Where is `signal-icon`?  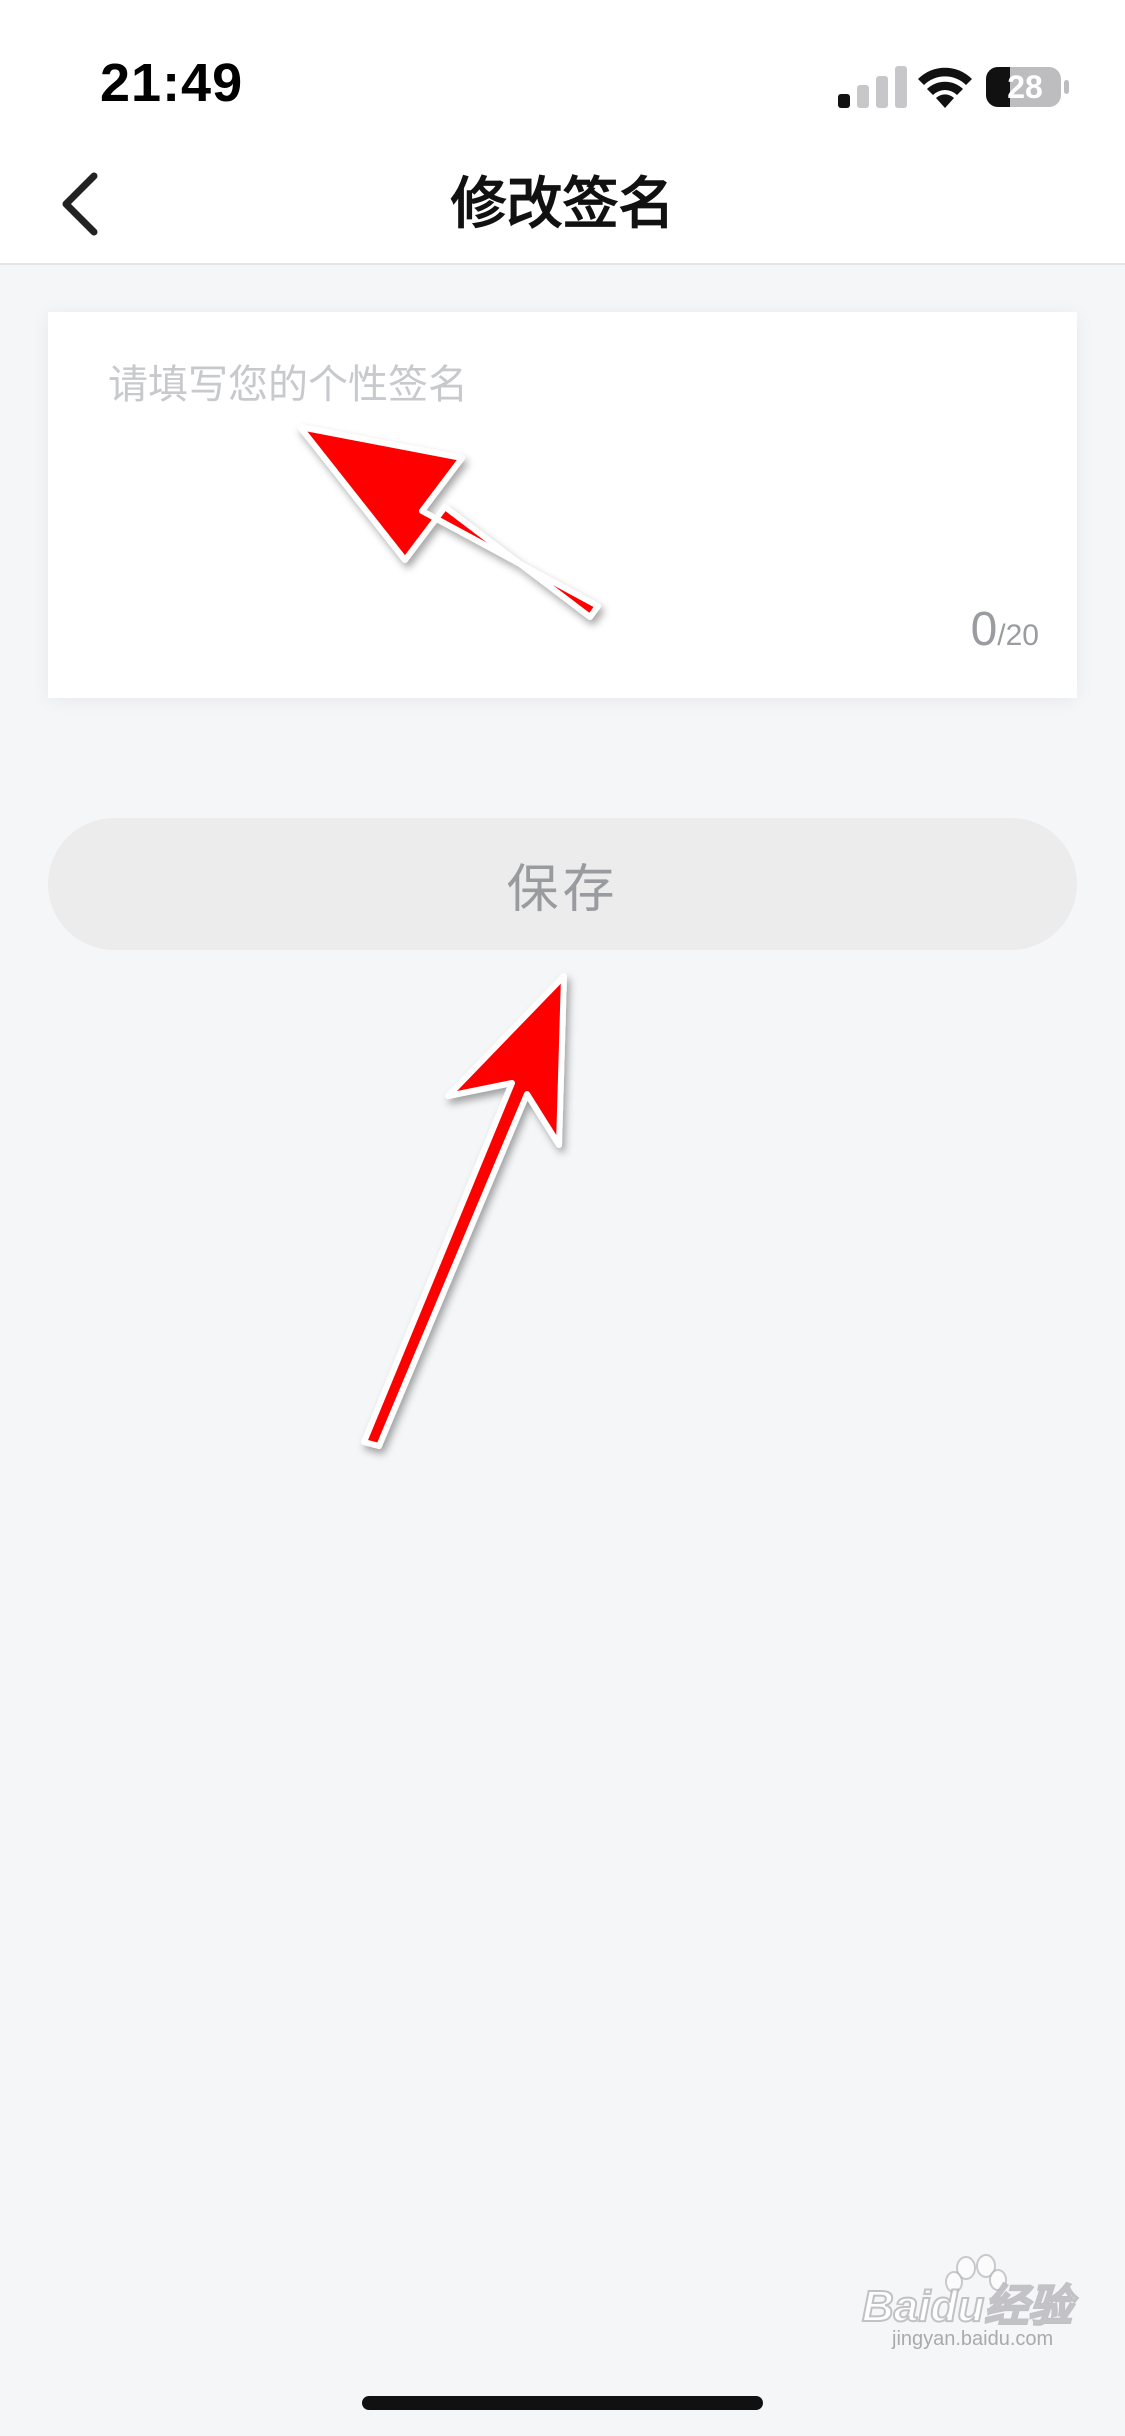
signal-icon is located at coordinates (872, 87).